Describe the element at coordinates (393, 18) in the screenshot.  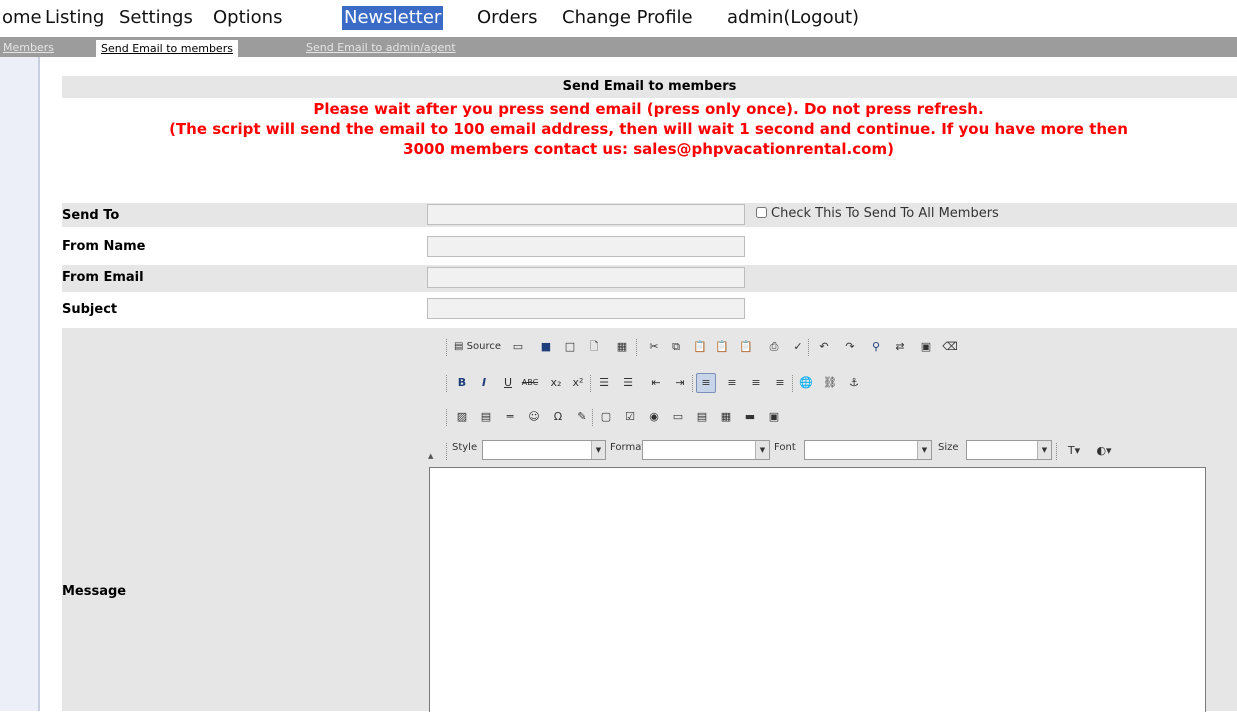
I see `nav-newsletter: Newsletter` at that location.